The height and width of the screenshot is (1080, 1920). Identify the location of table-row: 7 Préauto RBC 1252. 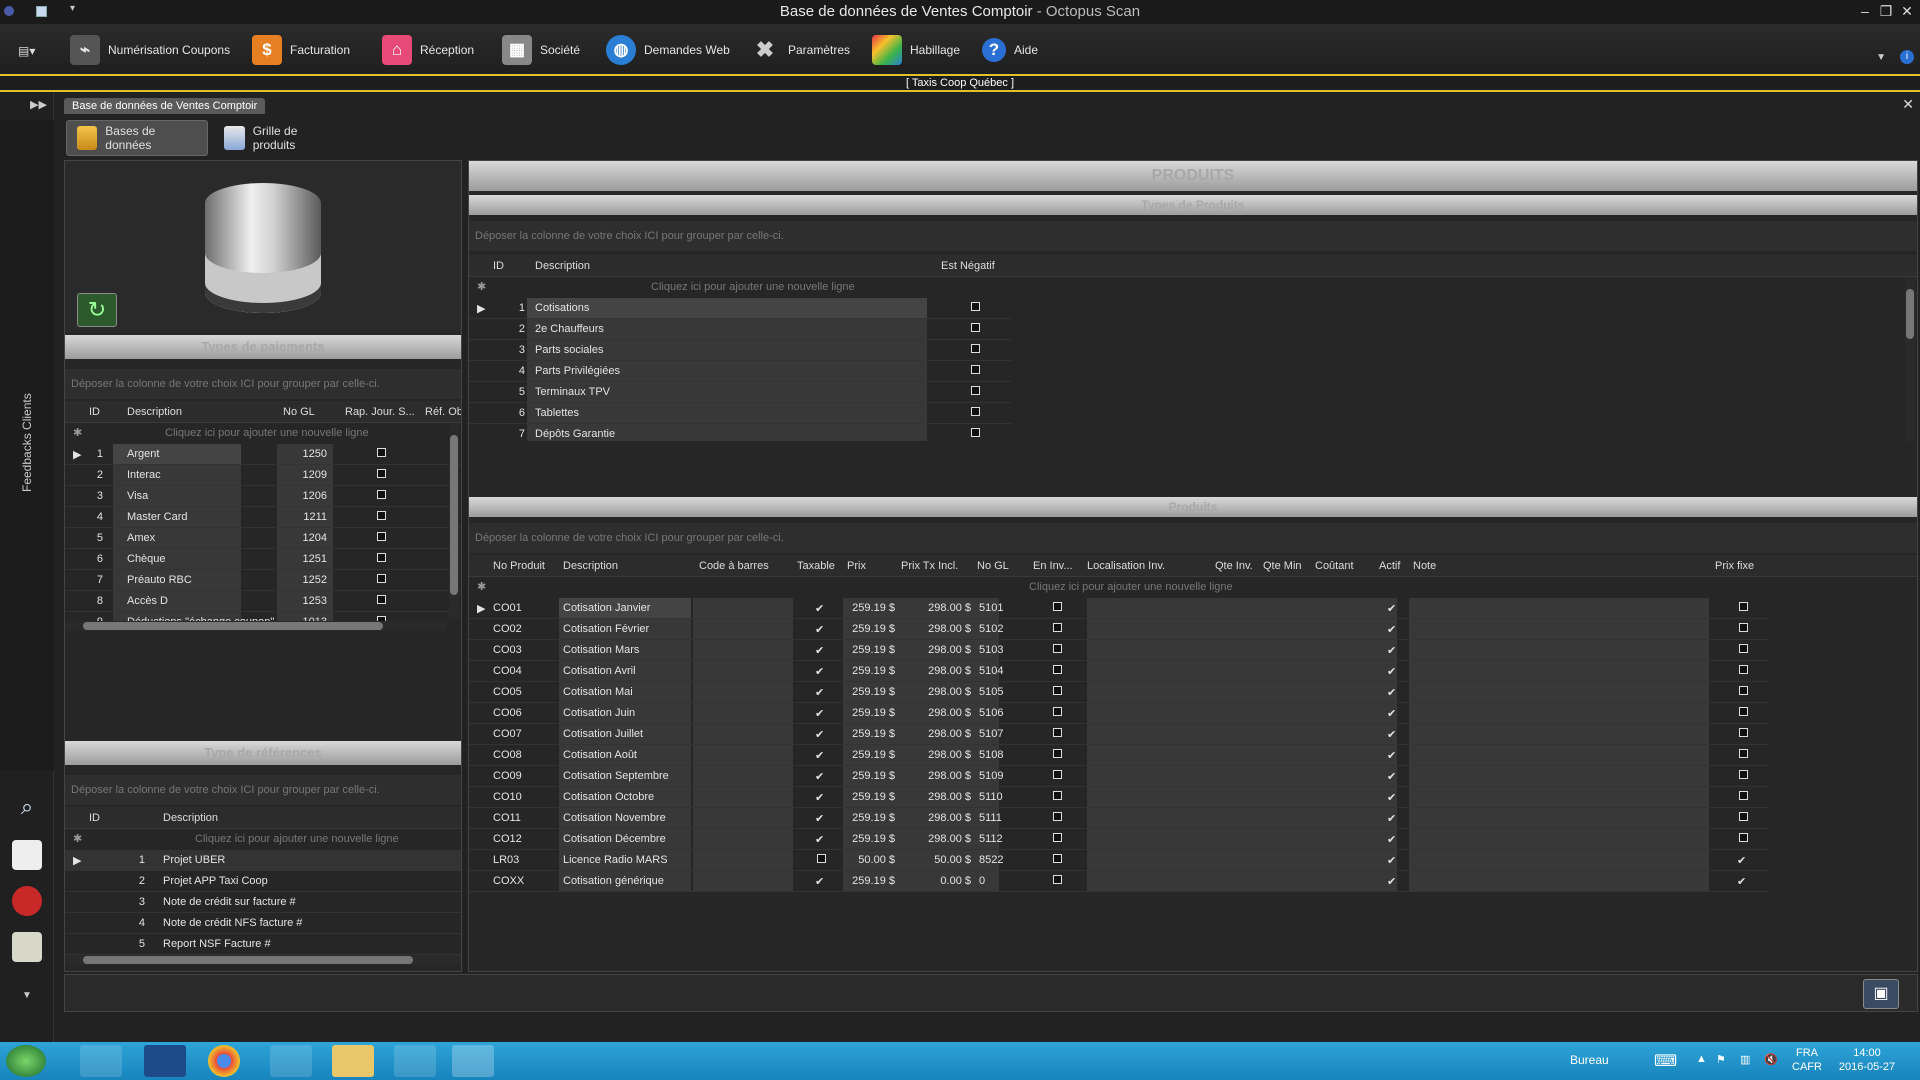
(263, 580).